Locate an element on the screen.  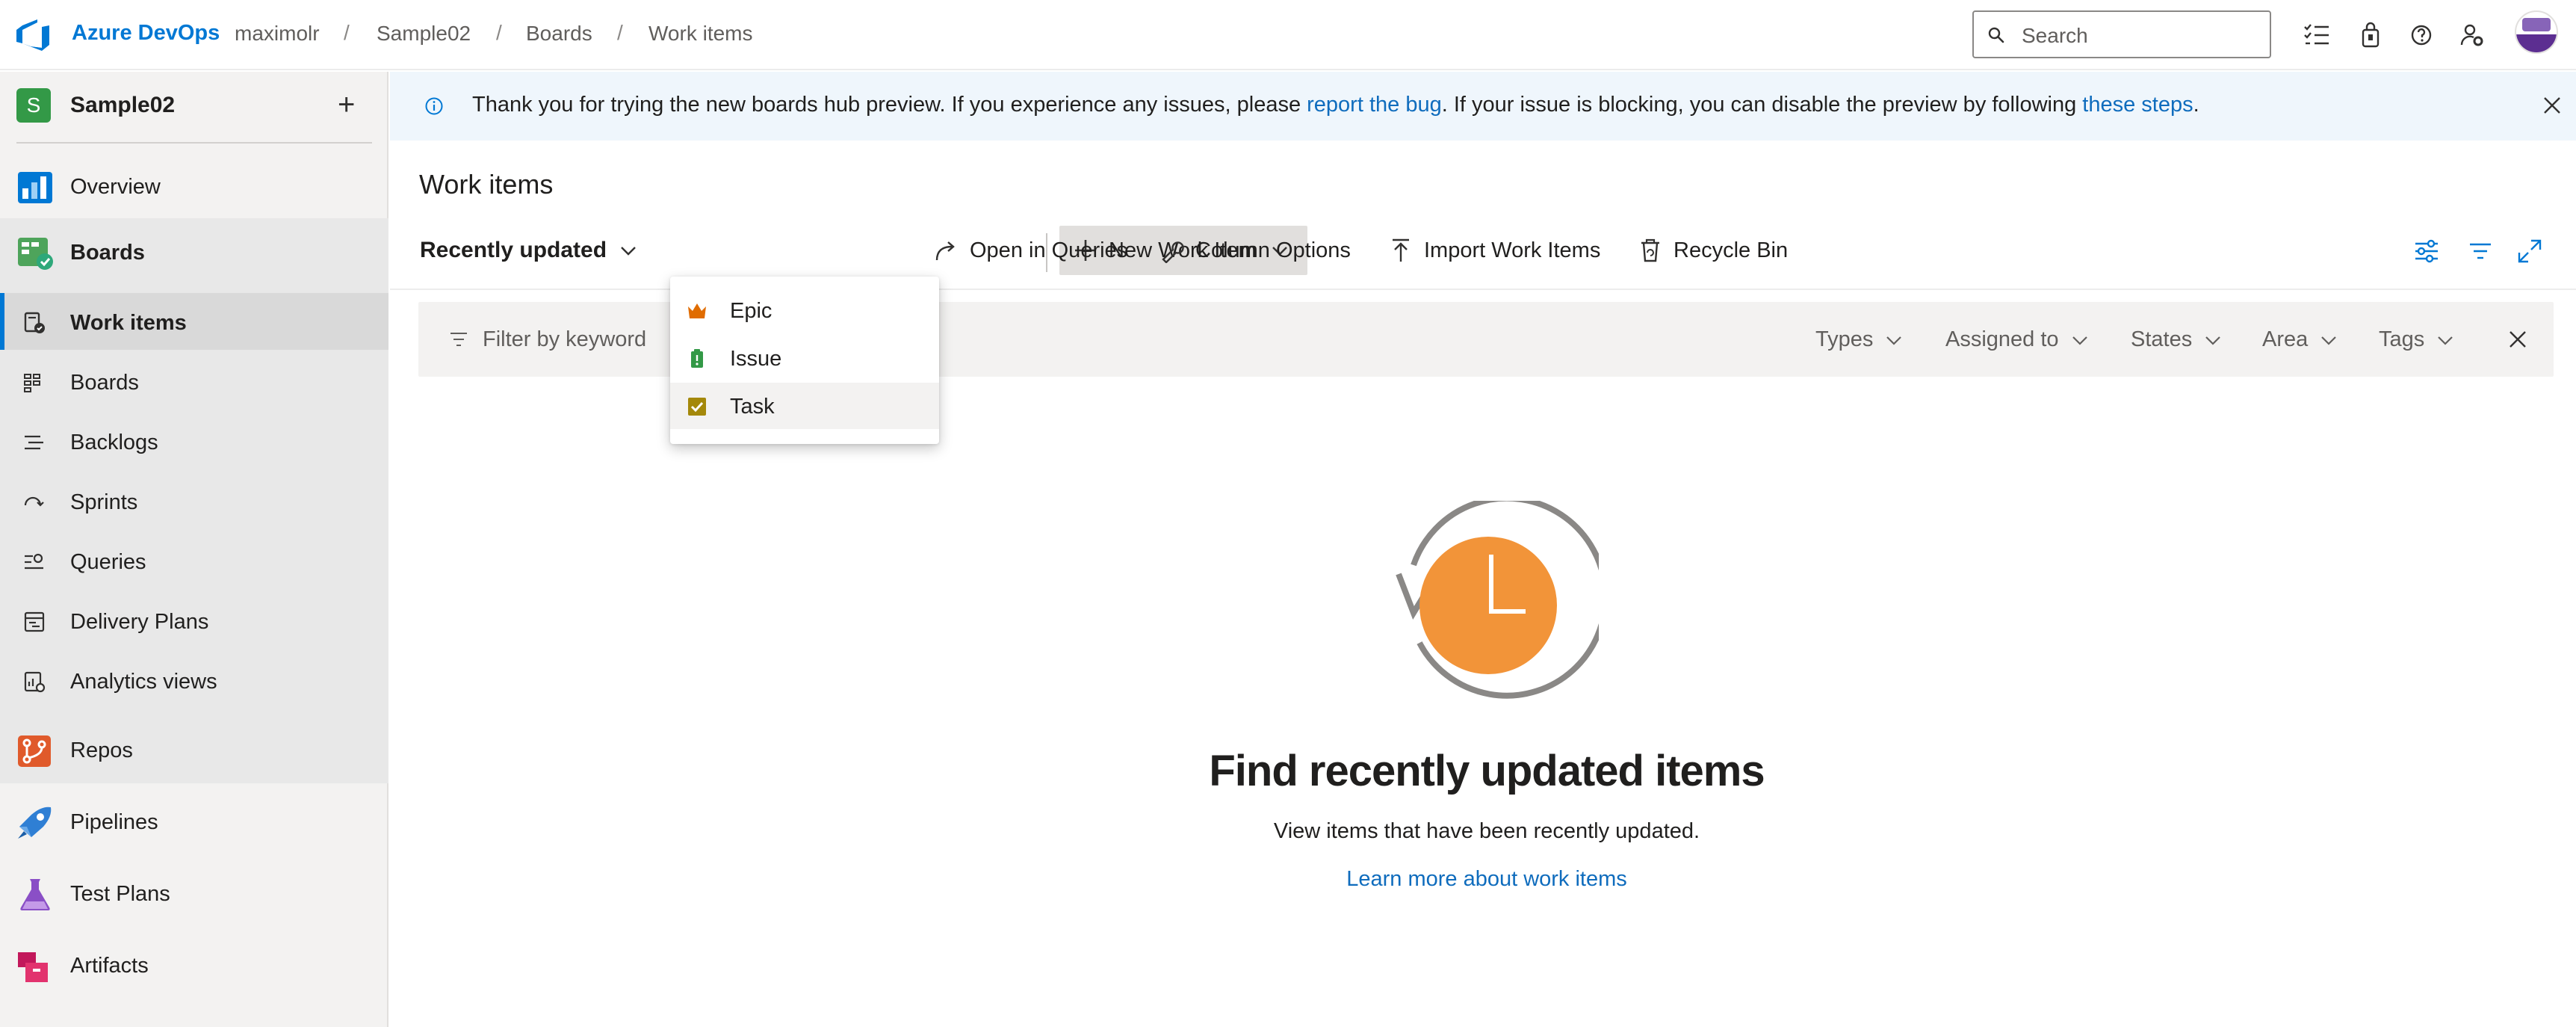
sidebar-item-test-plans: Test Plans is located at coordinates (194, 892).